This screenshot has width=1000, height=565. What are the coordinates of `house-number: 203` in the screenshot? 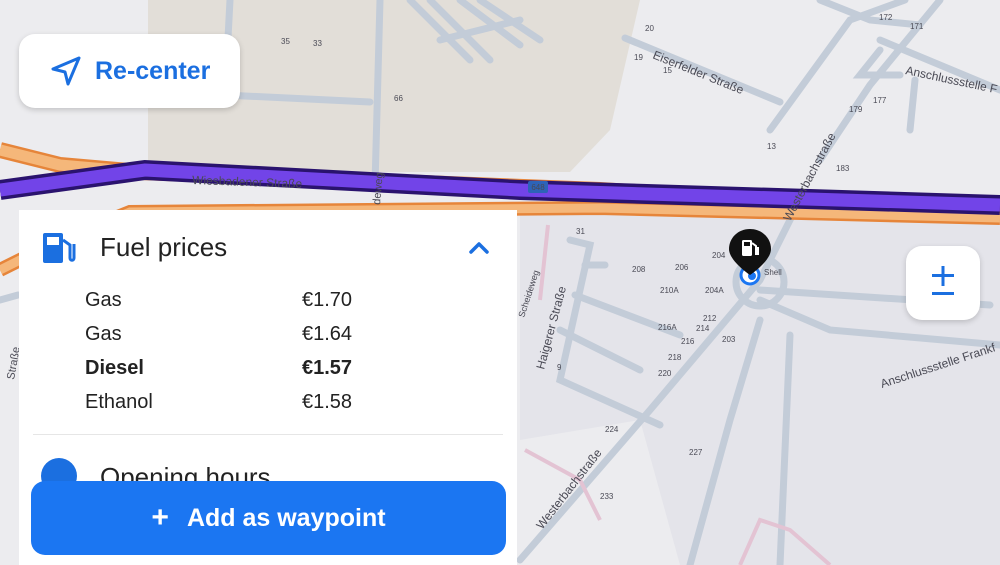 It's located at (729, 339).